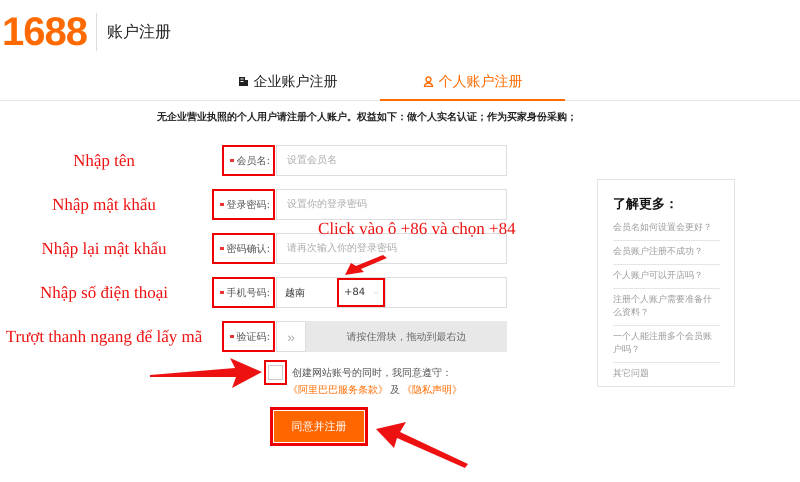 This screenshot has height=482, width=800. Describe the element at coordinates (338, 390) in the screenshot. I see `terms-link: 《阿里巴巴服务条款》` at that location.